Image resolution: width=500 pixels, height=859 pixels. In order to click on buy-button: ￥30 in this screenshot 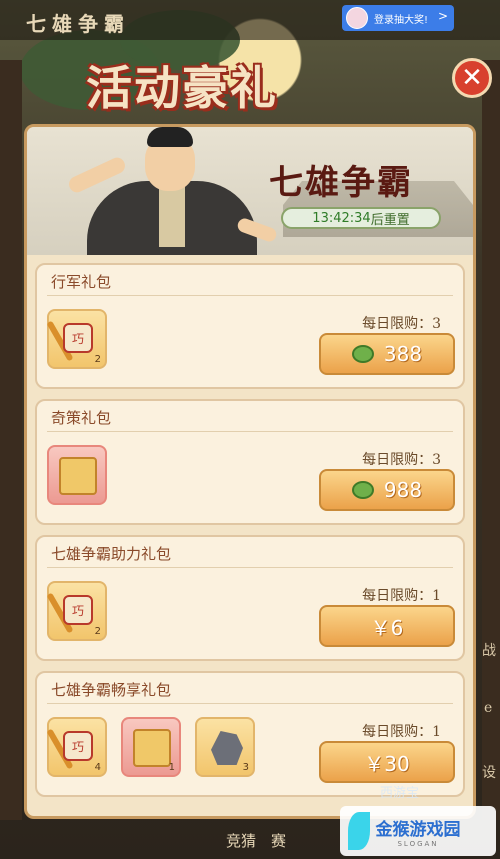, I will do `click(387, 762)`.